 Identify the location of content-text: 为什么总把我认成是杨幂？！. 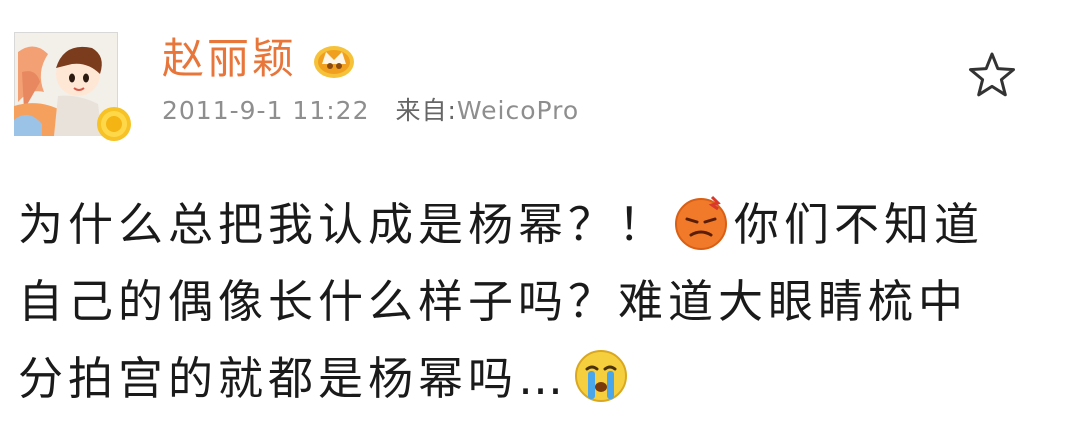
(343, 224).